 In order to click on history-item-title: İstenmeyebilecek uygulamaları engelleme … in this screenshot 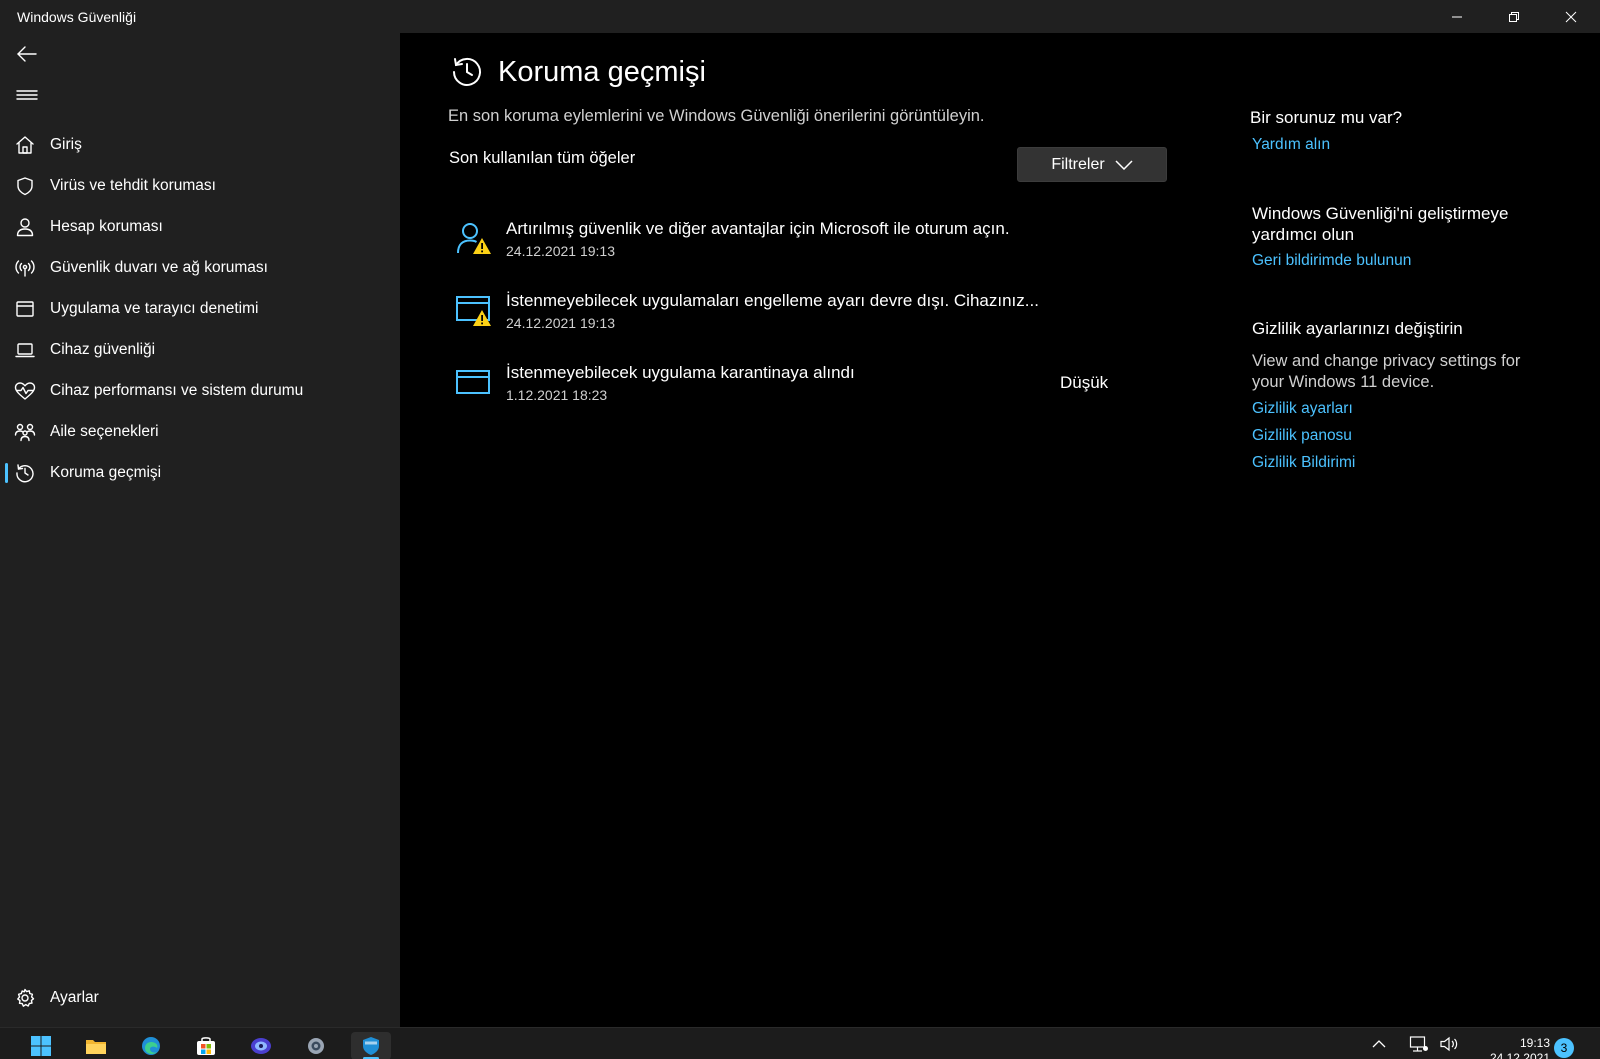, I will do `click(772, 300)`.